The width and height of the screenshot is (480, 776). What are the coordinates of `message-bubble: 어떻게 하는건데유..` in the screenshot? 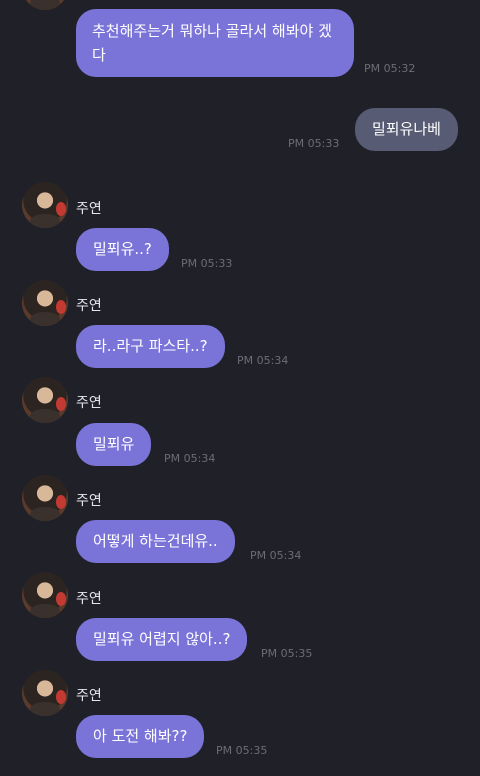 It's located at (155, 541).